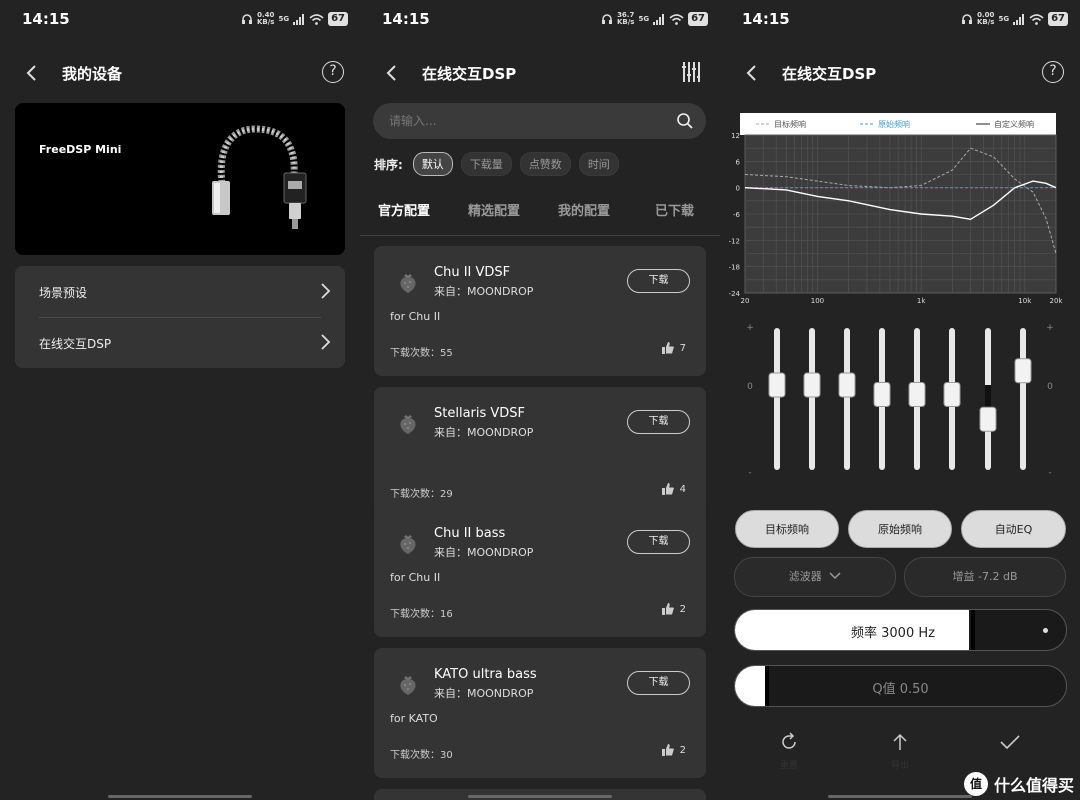  I want to click on page-title: 在线交互DSP, so click(469, 74).